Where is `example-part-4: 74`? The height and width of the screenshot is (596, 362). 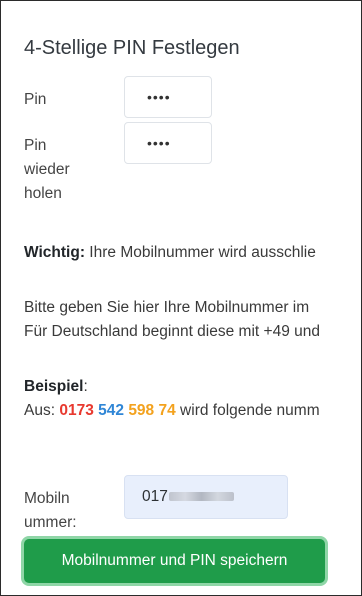 example-part-4: 74 is located at coordinates (167, 410).